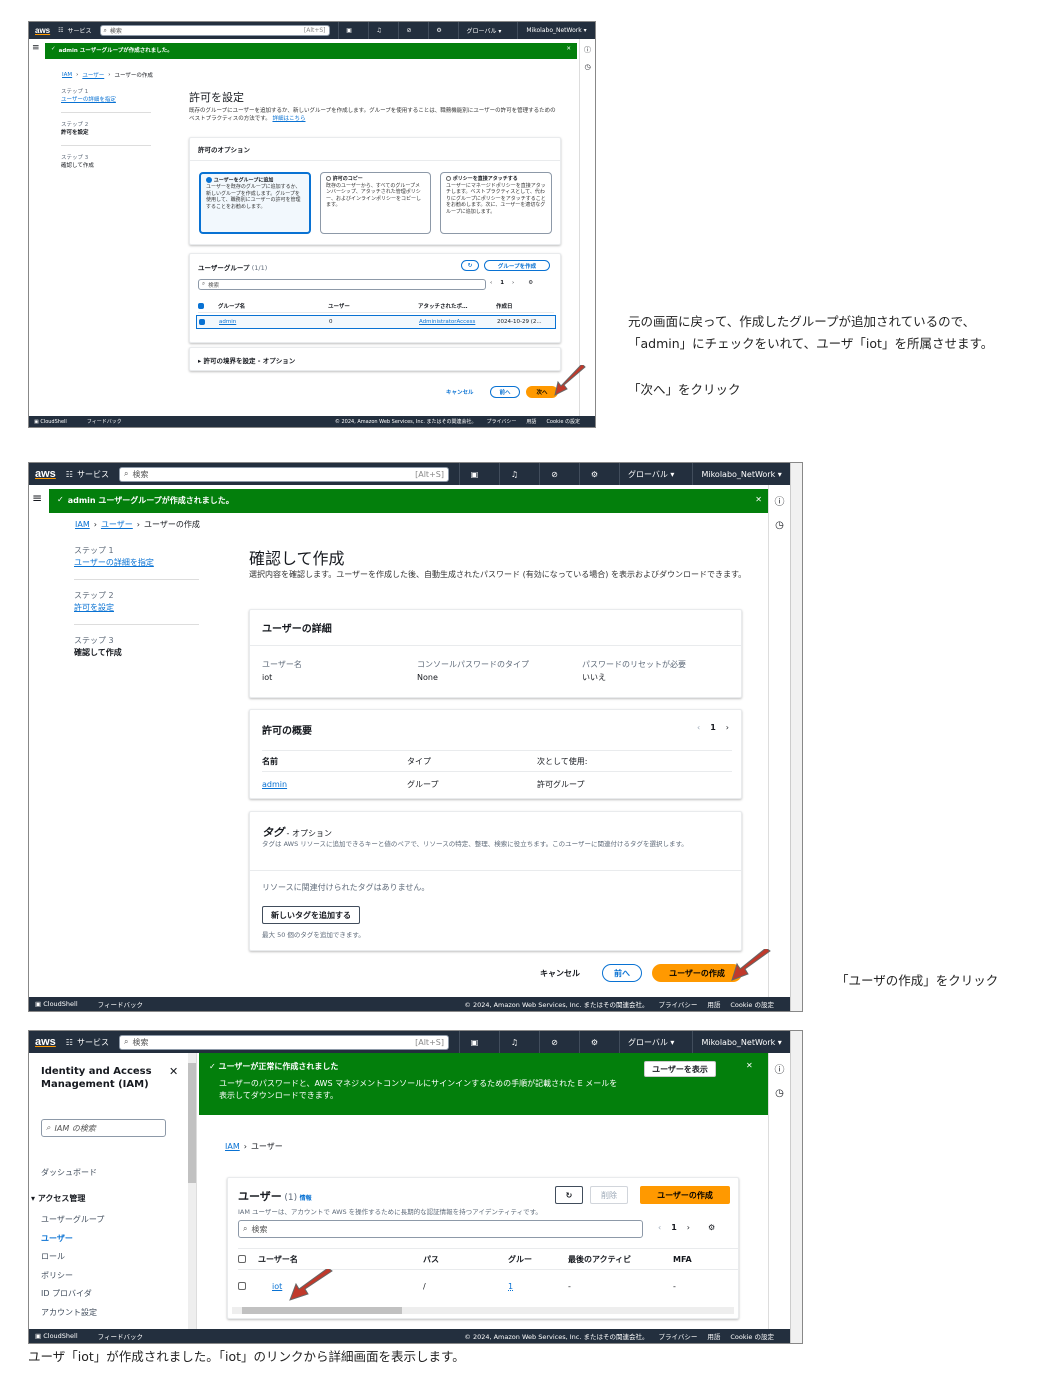 This screenshot has height=1383, width=1052. Describe the element at coordinates (334, 784) in the screenshot. I see `perm-admin-link: admin` at that location.